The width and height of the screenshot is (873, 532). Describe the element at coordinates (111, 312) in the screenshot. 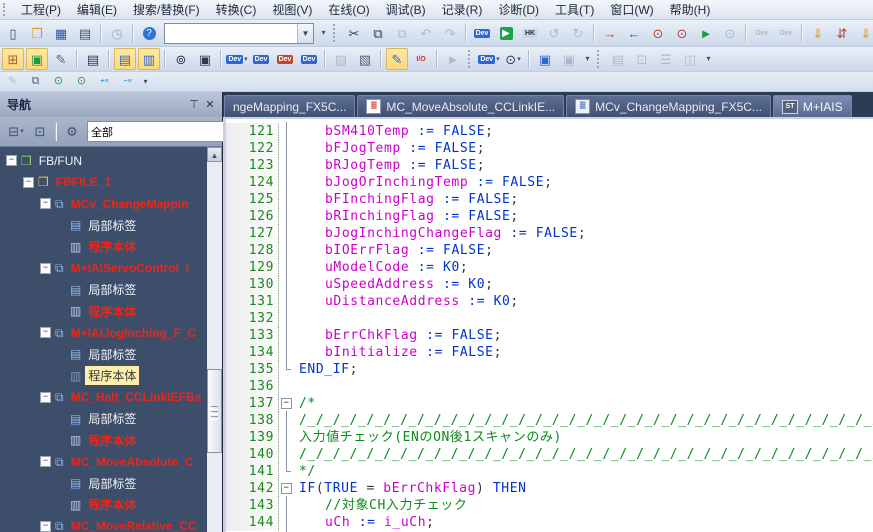

I see `tree-item-8: ▥ 程序本体` at that location.